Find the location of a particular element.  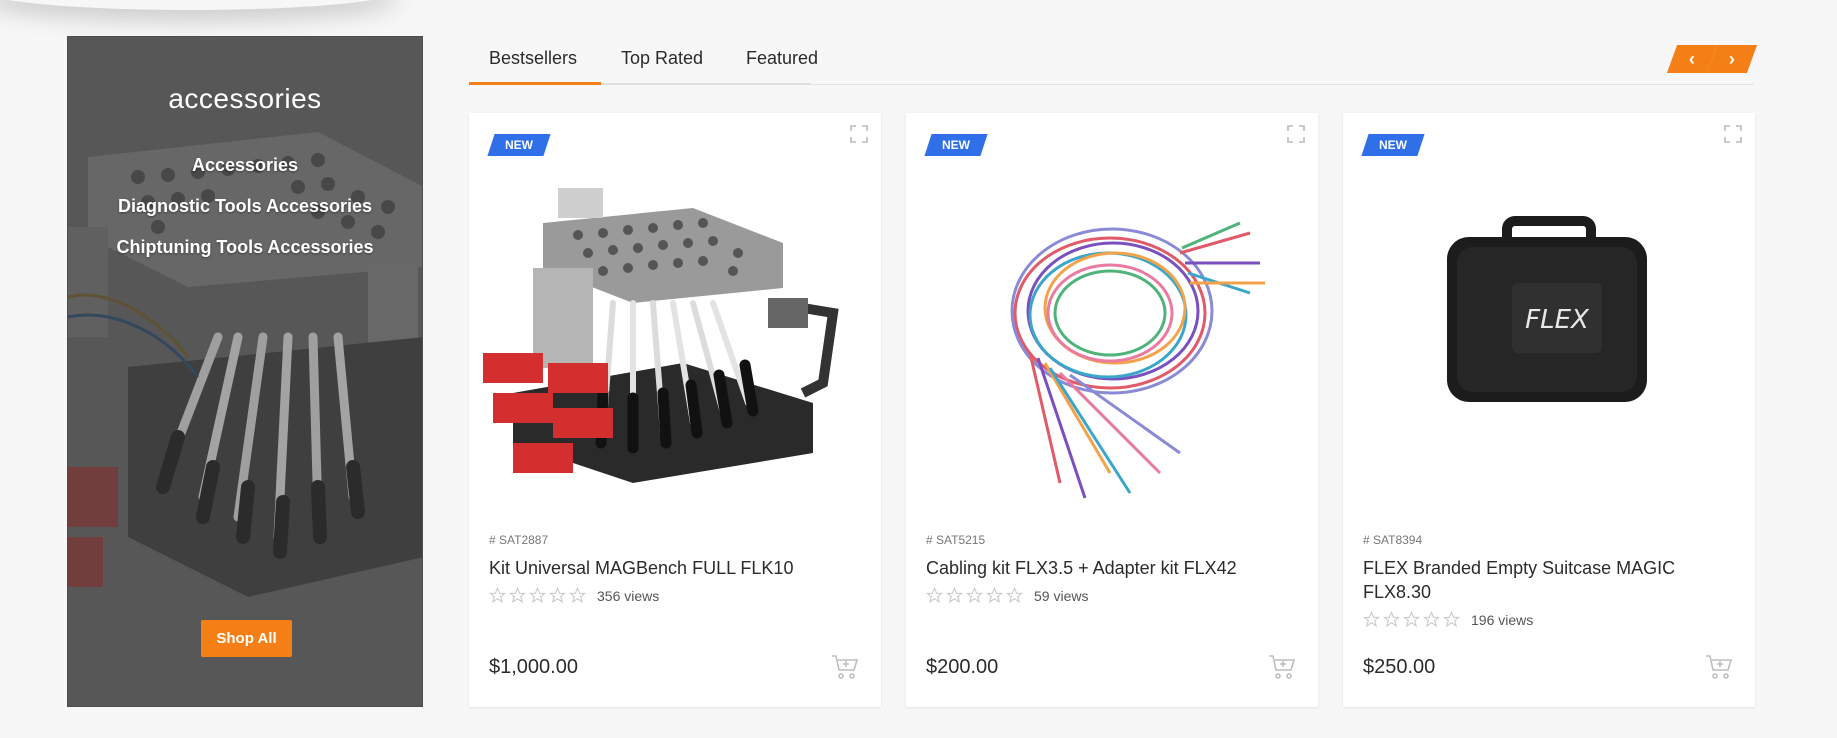

chevron-right-icon: › is located at coordinates (1732, 58).